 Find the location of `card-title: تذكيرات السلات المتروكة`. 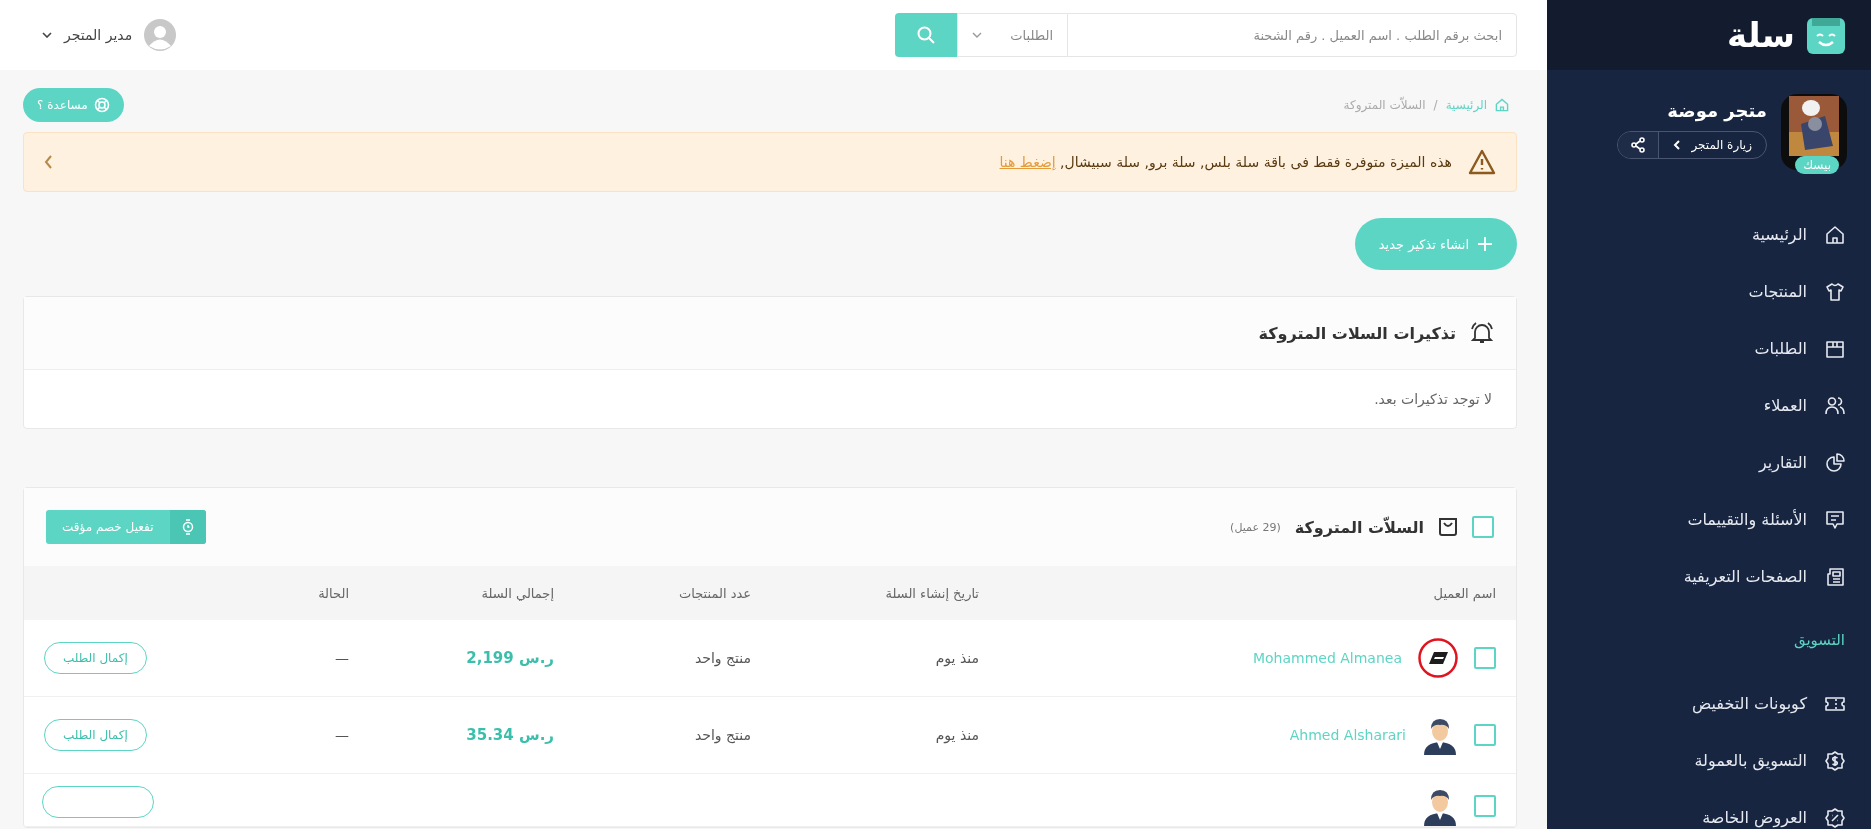

card-title: تذكيرات السلات المتروكة is located at coordinates (1357, 333).